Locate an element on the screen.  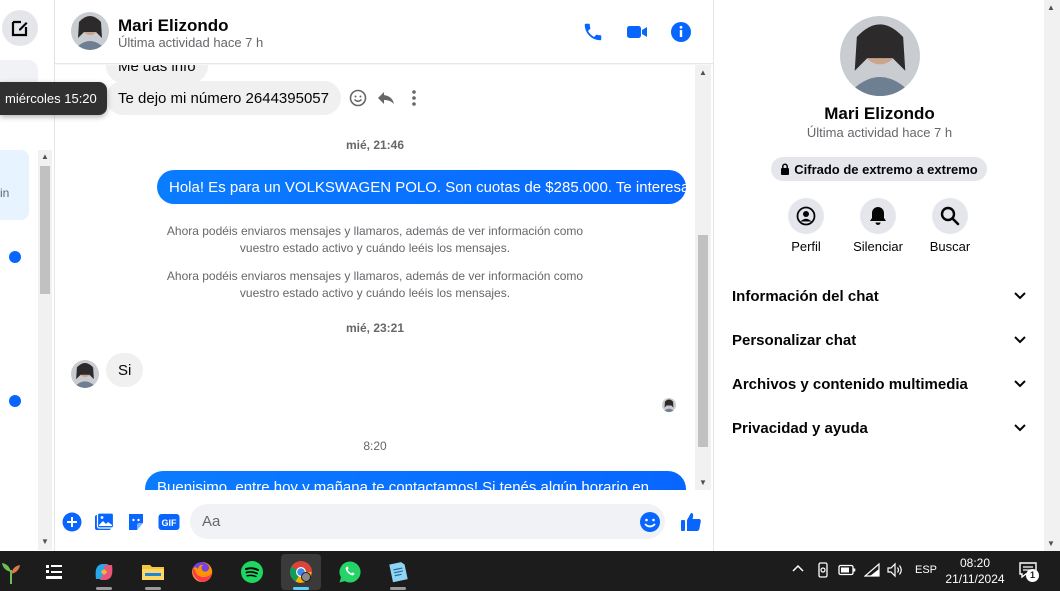
folder-icon is located at coordinates (153, 572).